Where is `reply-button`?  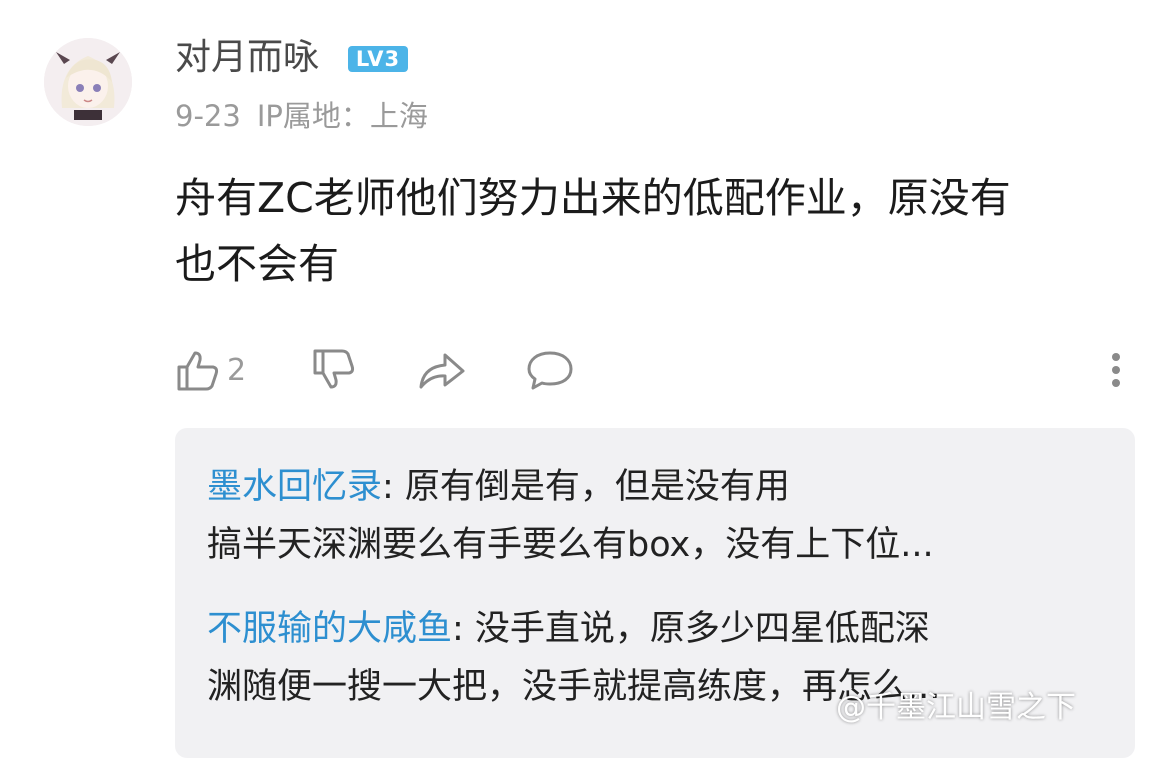 reply-button is located at coordinates (550, 370).